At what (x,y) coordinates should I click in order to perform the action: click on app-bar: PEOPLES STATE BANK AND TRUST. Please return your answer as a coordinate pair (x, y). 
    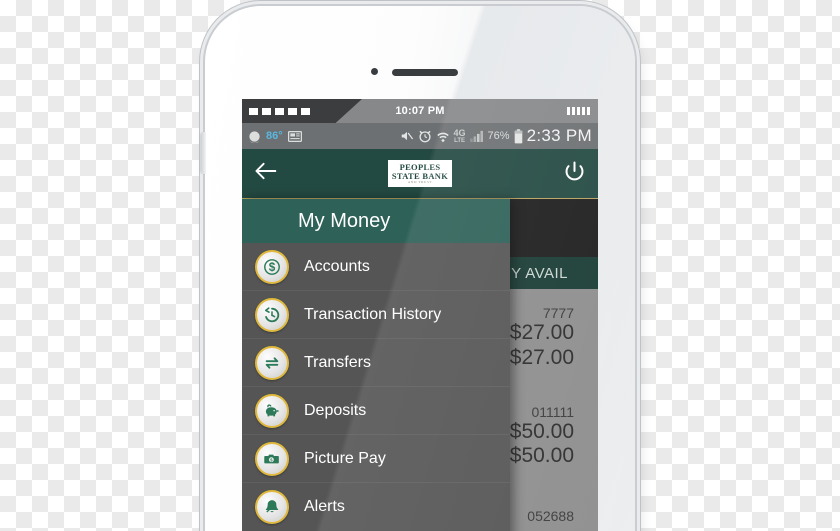
    Looking at the image, I should click on (420, 174).